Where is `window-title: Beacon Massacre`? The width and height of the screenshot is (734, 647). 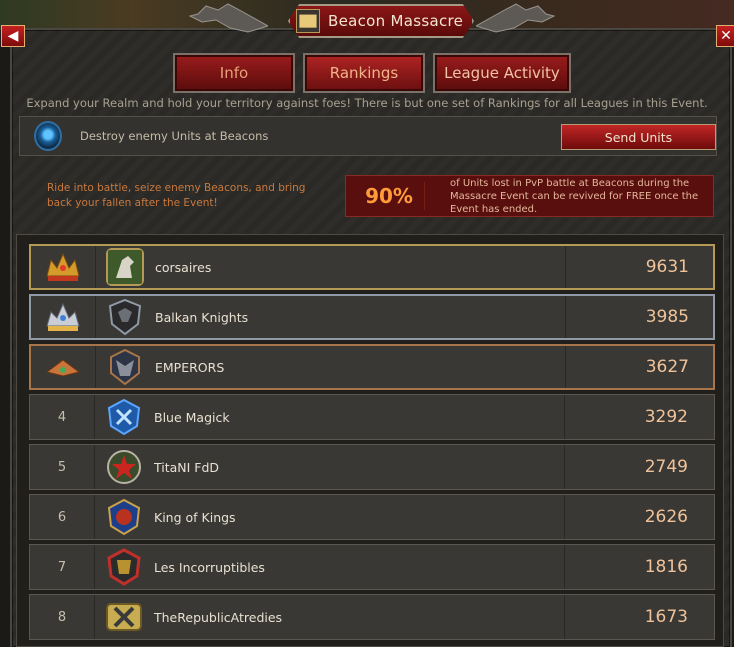 window-title: Beacon Massacre is located at coordinates (396, 21).